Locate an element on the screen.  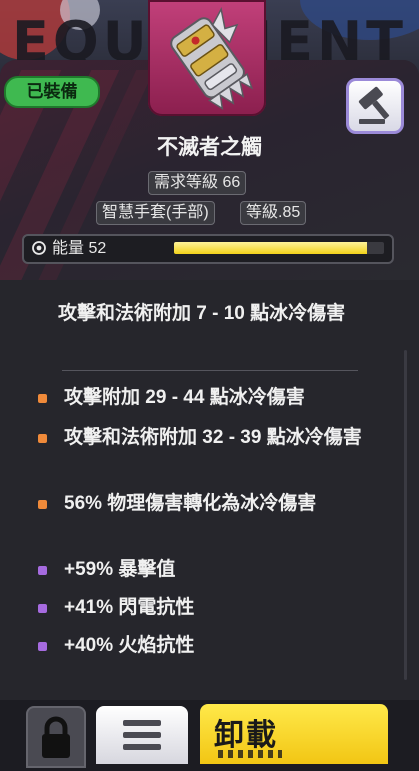
energy-label: 能量 52 is located at coordinates (79, 248).